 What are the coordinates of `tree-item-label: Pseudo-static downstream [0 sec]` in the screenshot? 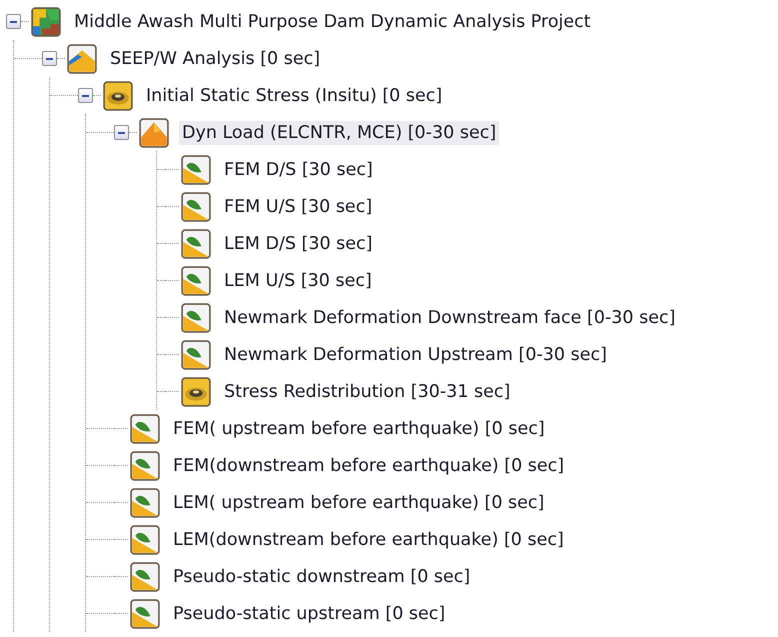 It's located at (322, 576).